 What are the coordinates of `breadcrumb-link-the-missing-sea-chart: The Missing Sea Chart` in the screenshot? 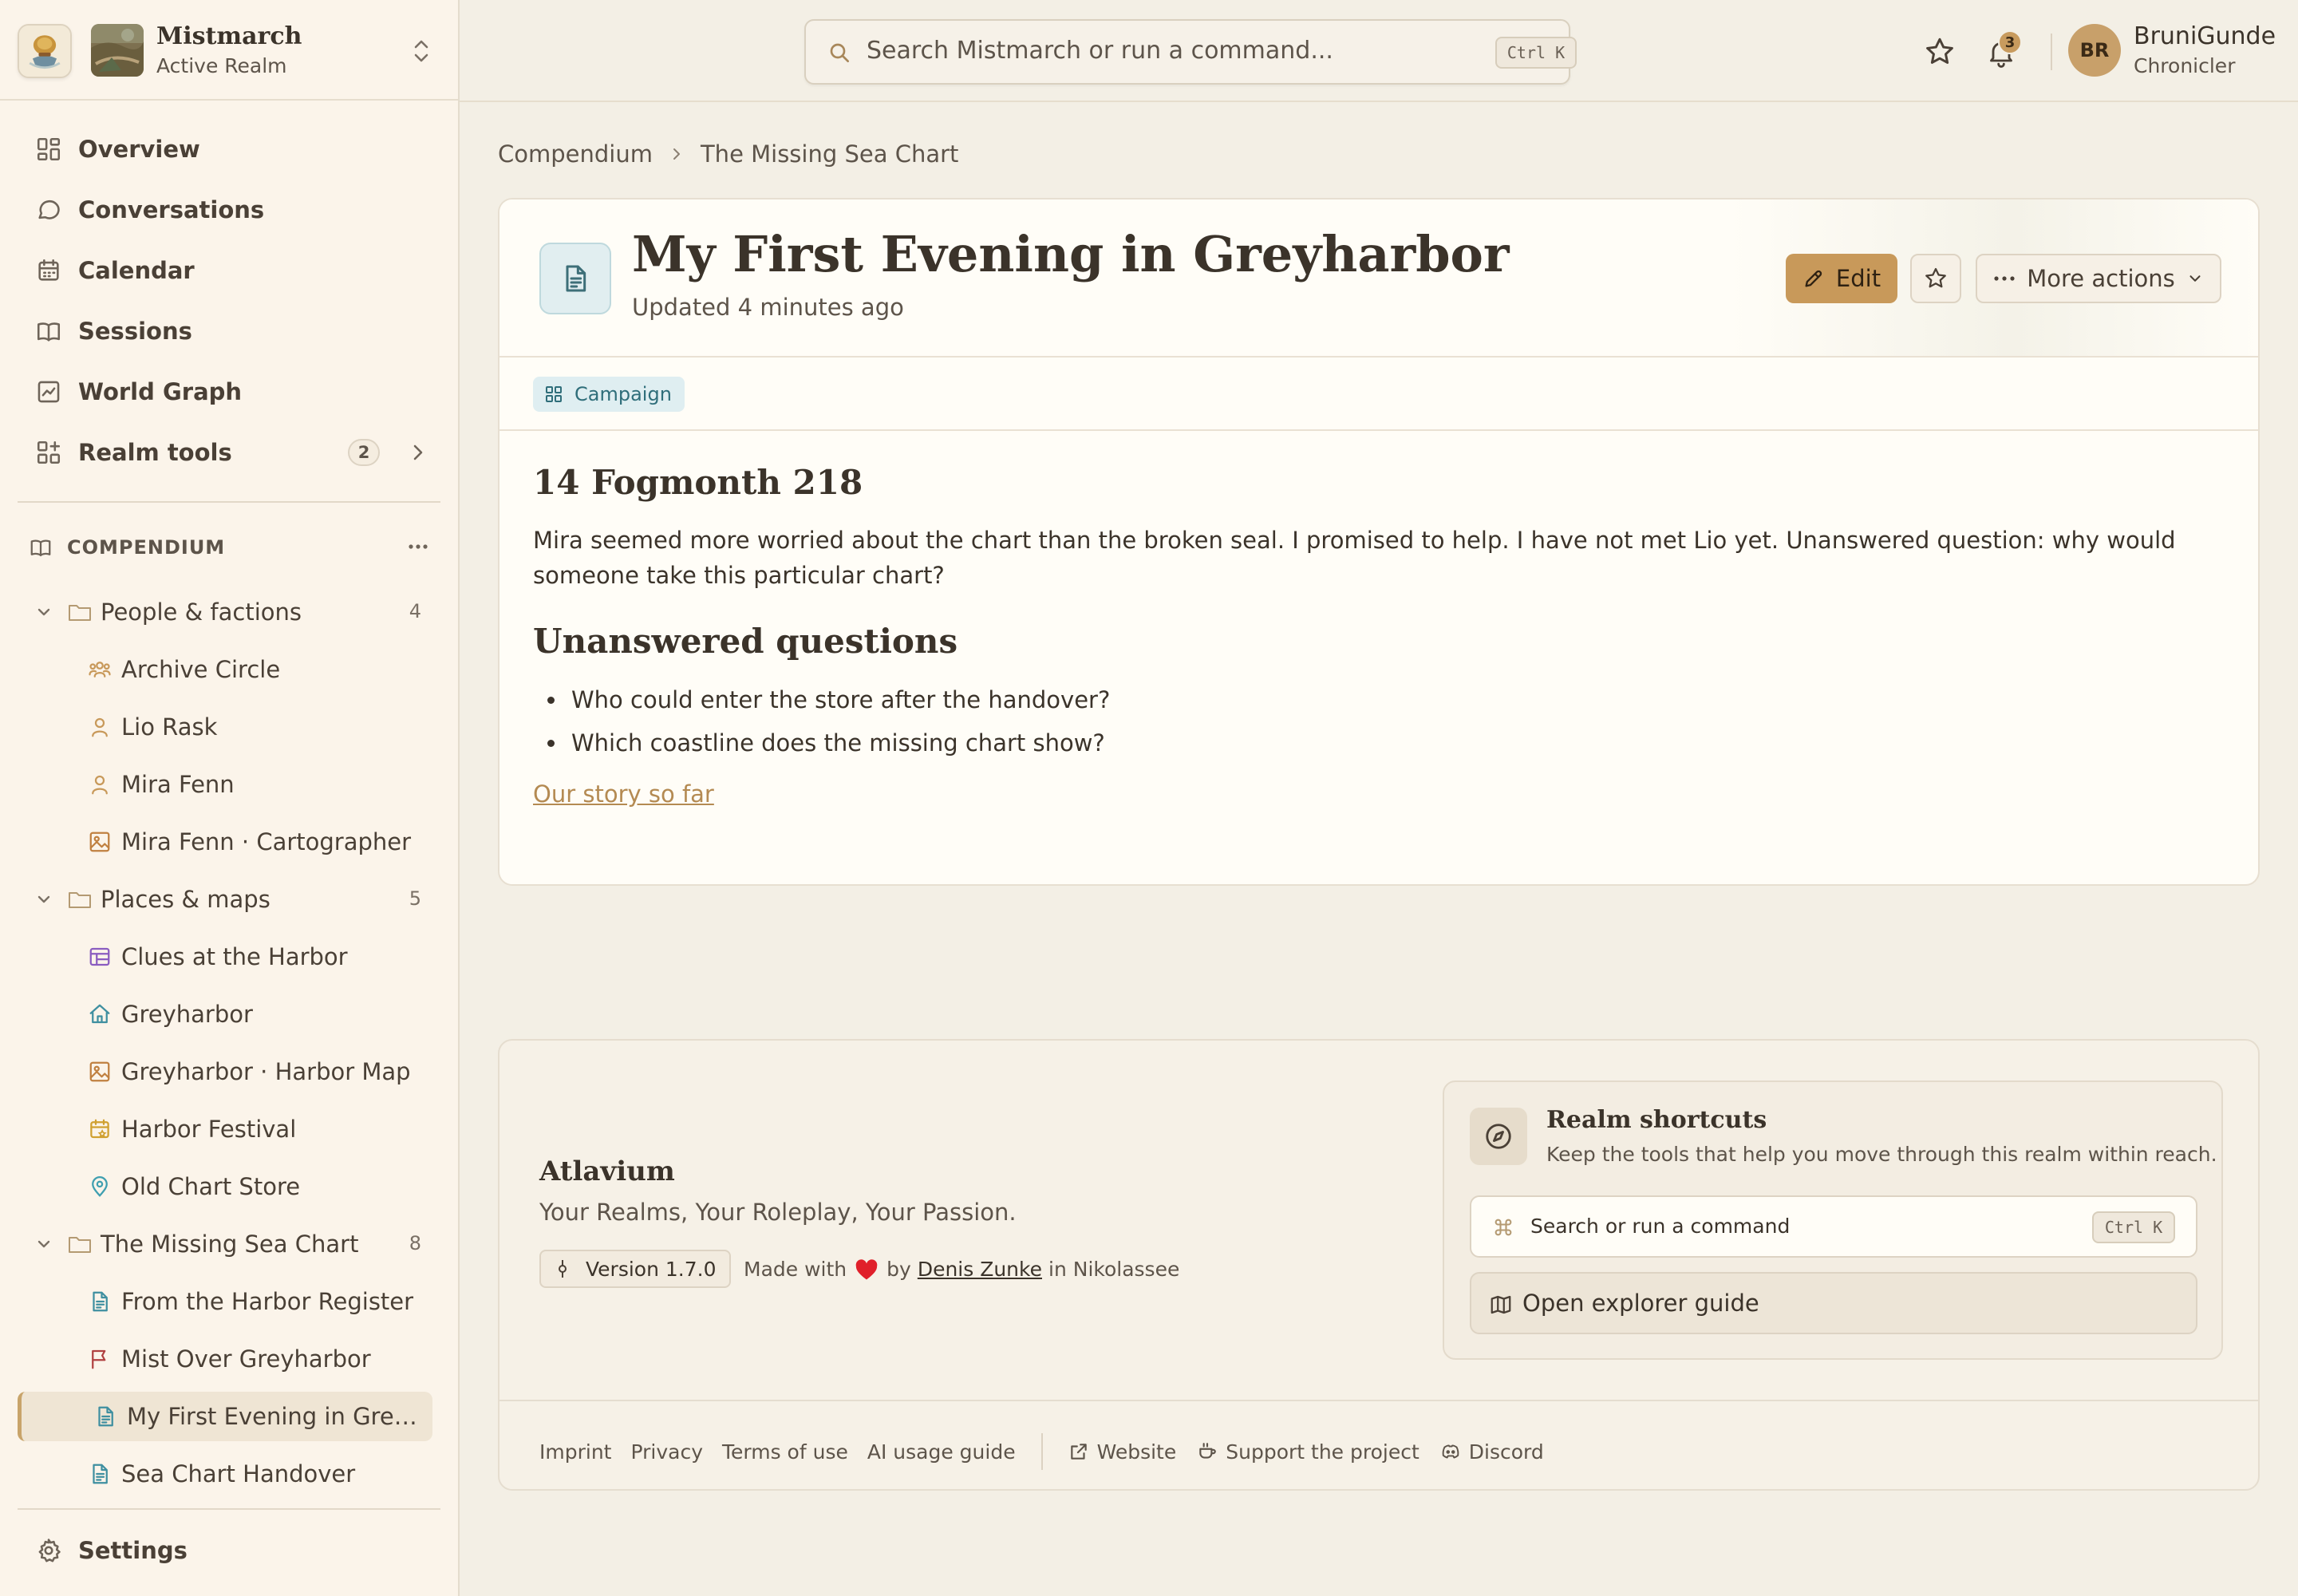 It's located at (830, 154).